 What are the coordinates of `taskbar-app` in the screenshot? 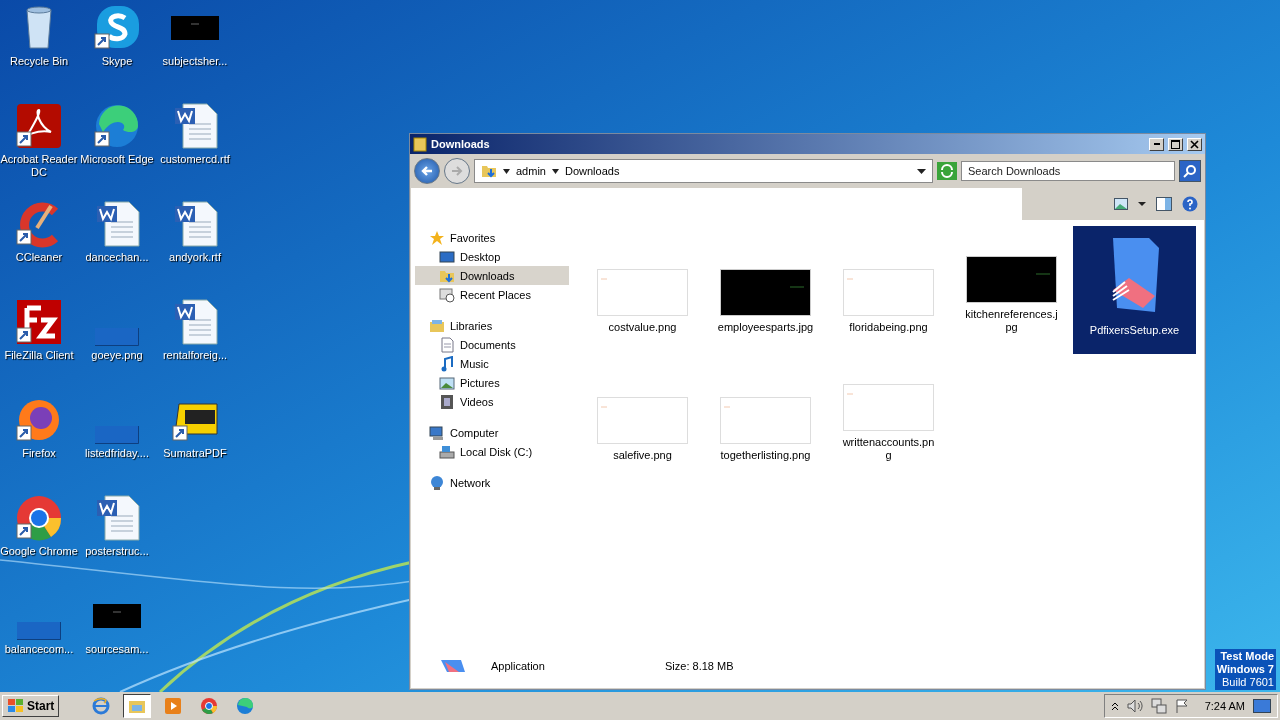 It's located at (137, 706).